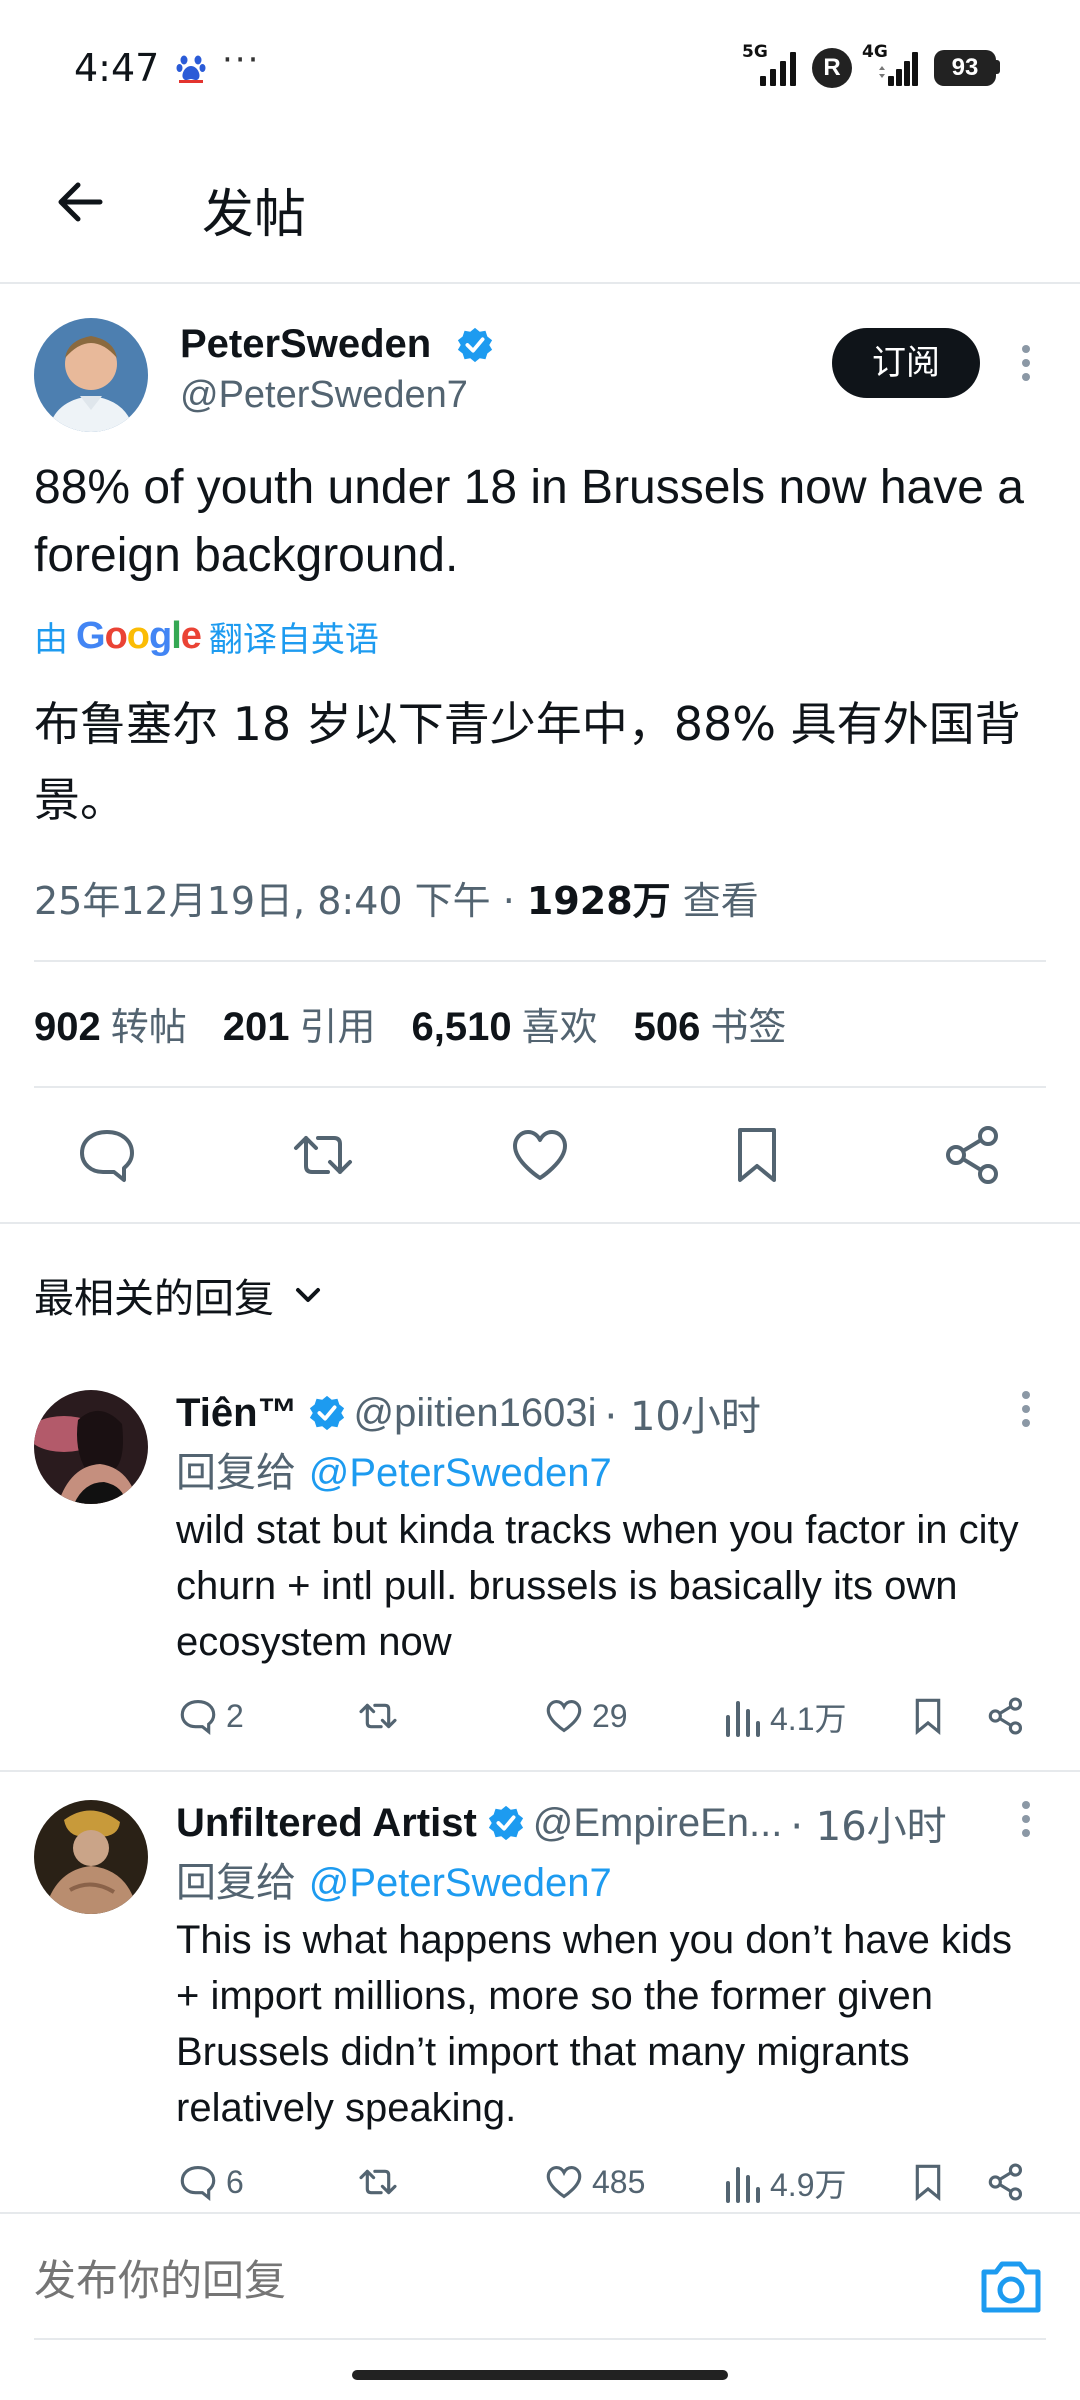 The image size is (1080, 2400). What do you see at coordinates (305, 344) in the screenshot?
I see `author-name: PeterSweden` at bounding box center [305, 344].